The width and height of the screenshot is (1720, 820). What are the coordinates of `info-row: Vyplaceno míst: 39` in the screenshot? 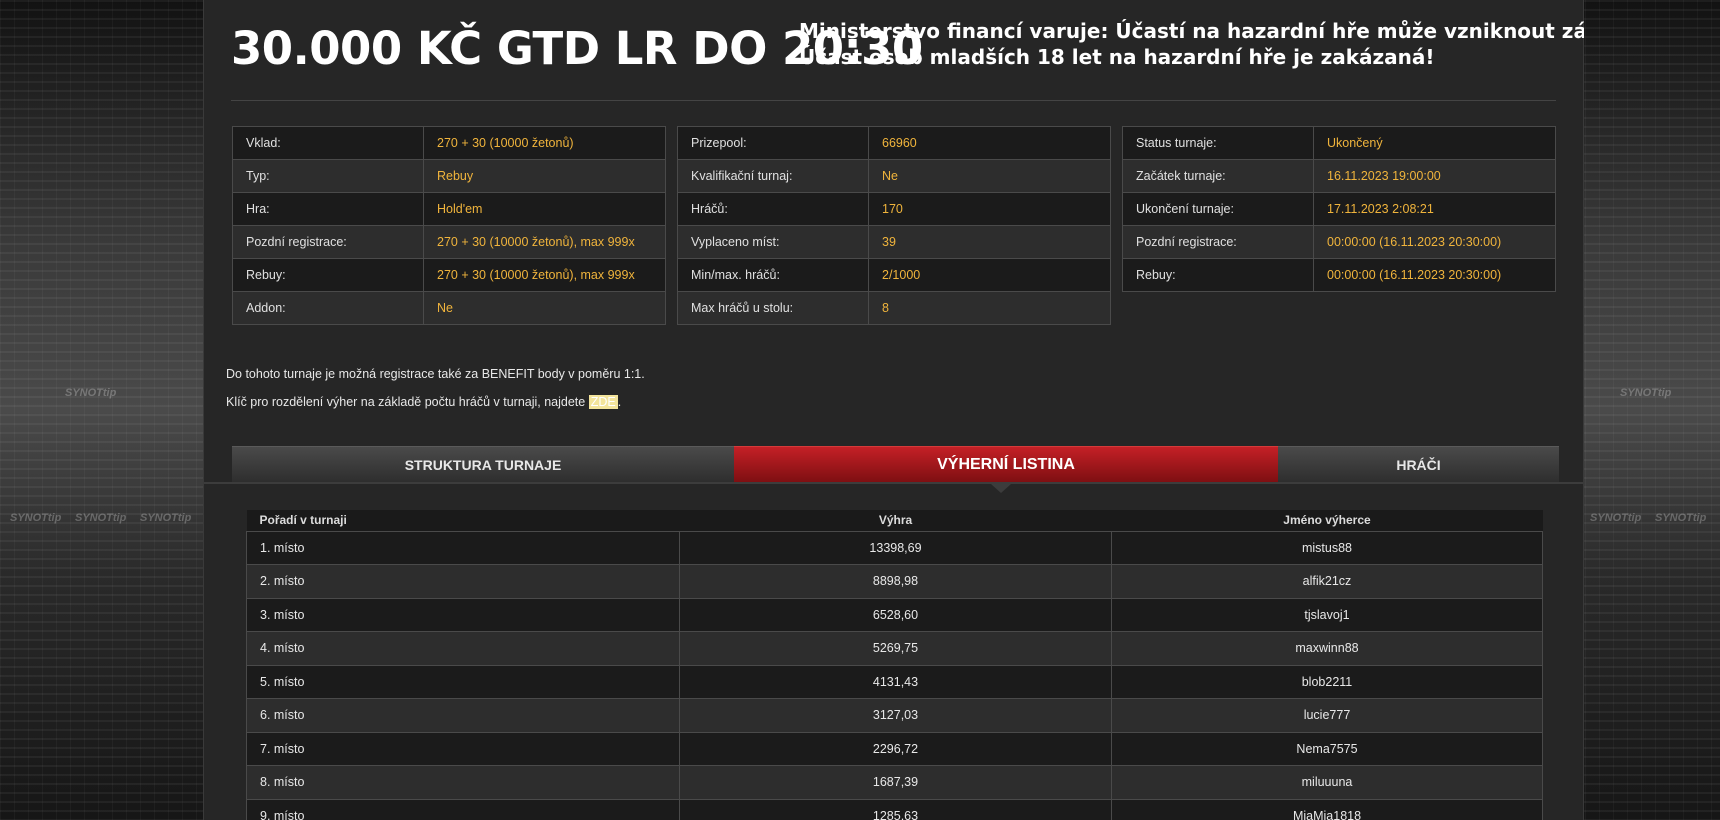 It's located at (894, 242).